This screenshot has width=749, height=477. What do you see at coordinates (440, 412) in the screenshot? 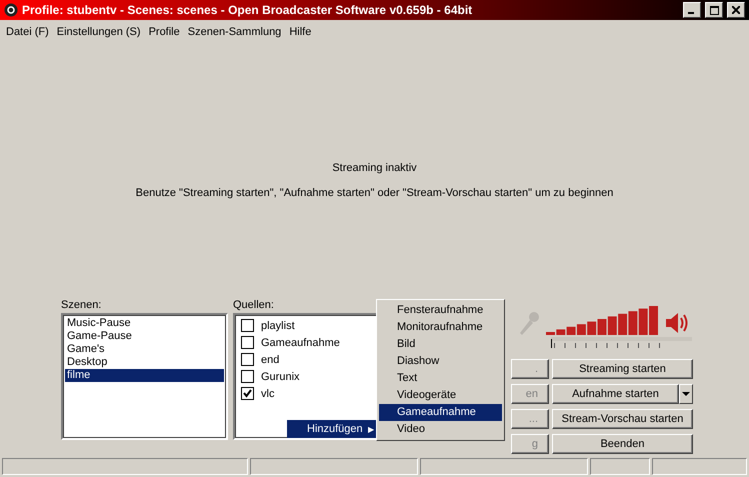
I see `submenu-item: Gameaufnahme` at bounding box center [440, 412].